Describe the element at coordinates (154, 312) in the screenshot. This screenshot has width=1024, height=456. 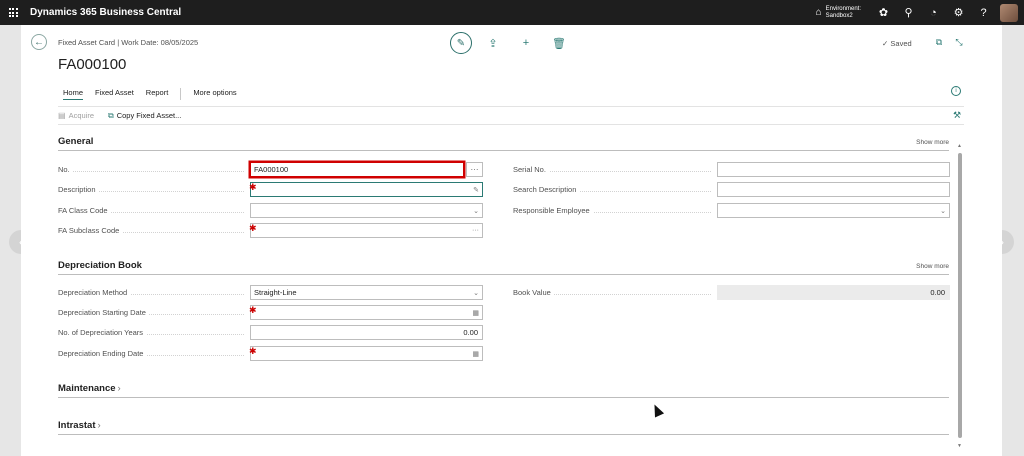
I see `depreciation-starting-date-label: Depreciation Starting Date` at that location.